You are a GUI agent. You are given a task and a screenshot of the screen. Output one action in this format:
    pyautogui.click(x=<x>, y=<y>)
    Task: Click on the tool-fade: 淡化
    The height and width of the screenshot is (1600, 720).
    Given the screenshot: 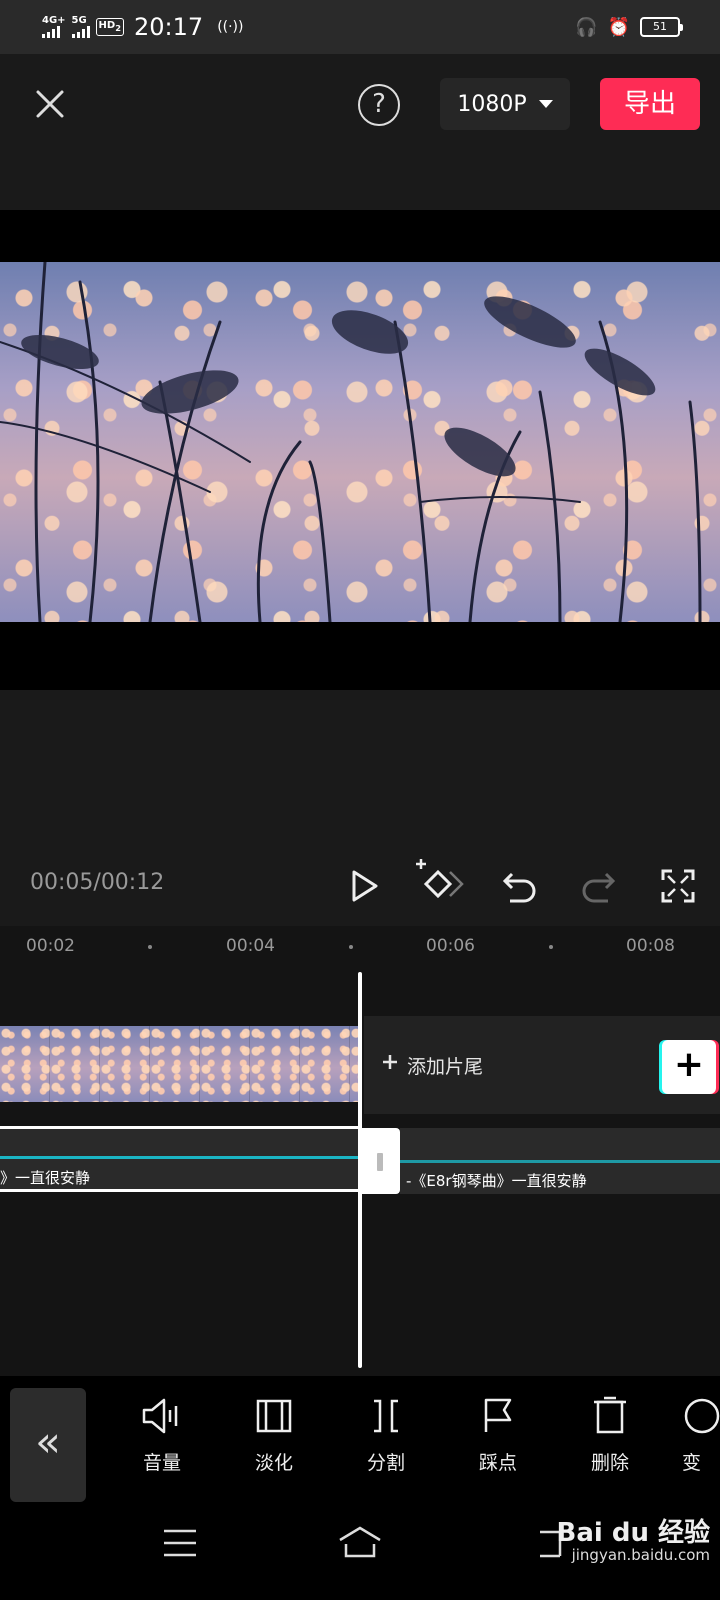 What is the action you would take?
    pyautogui.click(x=274, y=1435)
    